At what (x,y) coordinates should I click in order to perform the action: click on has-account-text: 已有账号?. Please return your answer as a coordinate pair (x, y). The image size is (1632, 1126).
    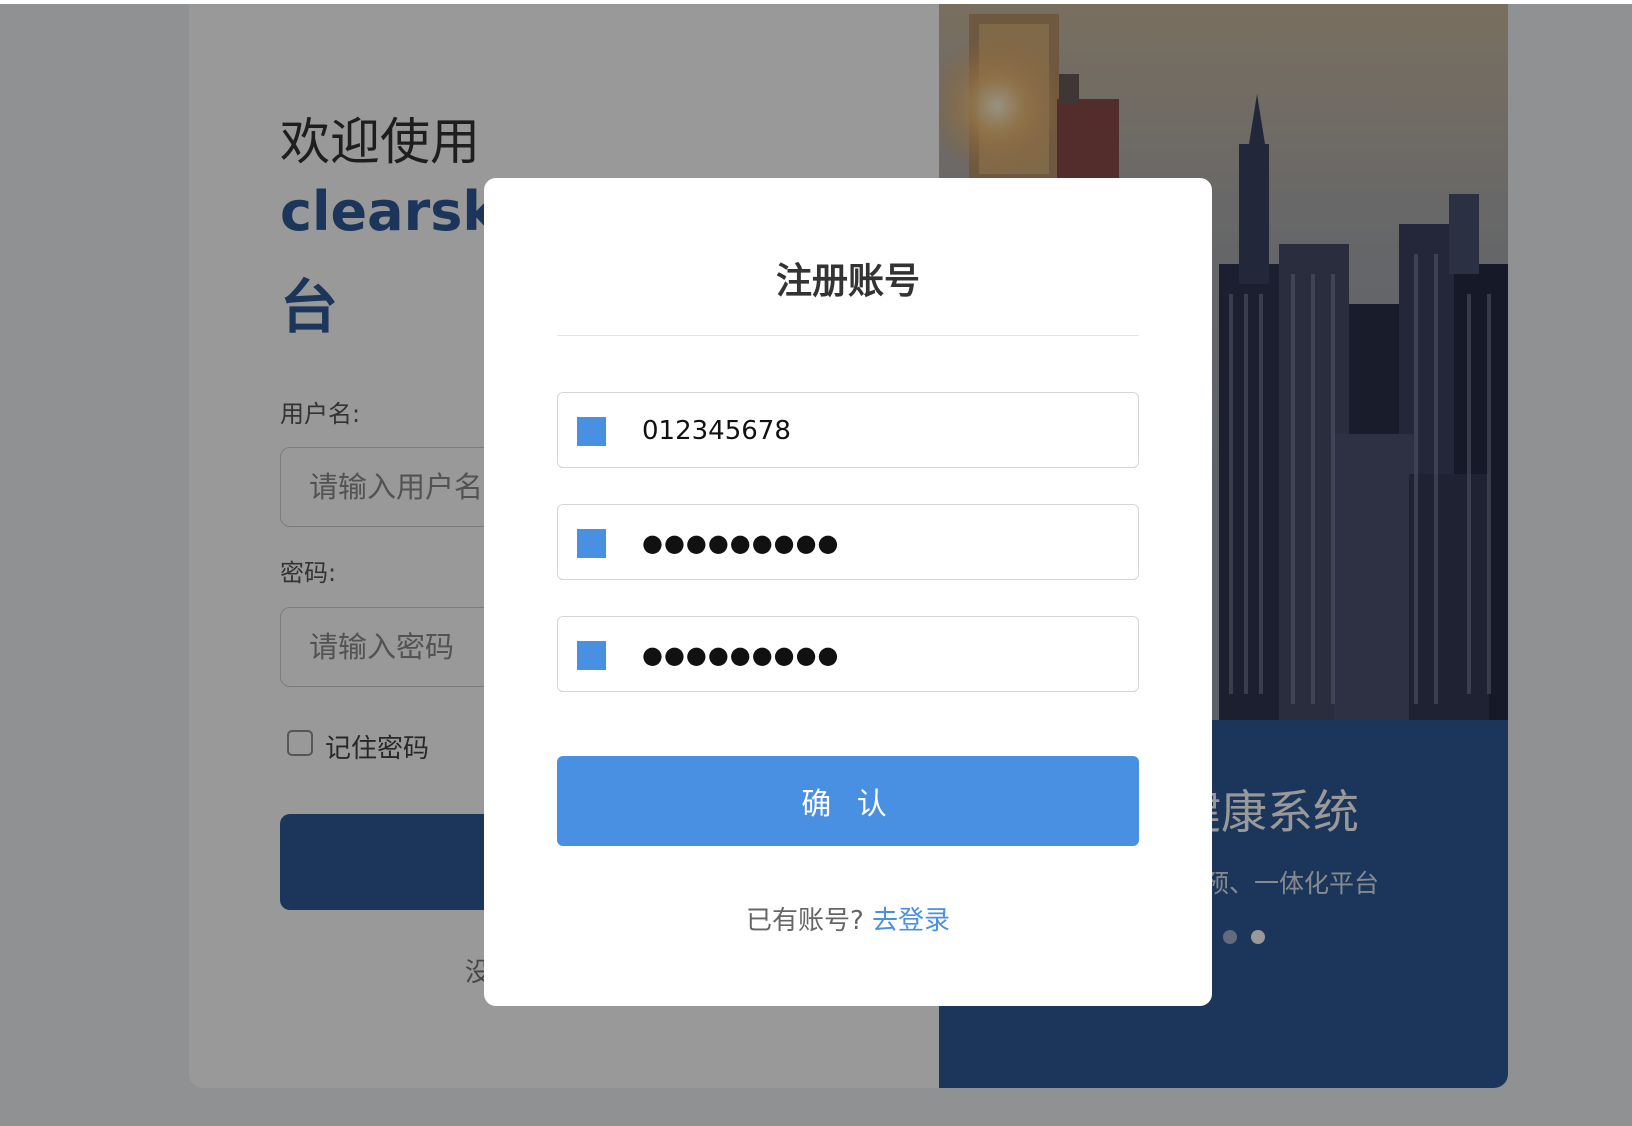
    Looking at the image, I should click on (804, 921).